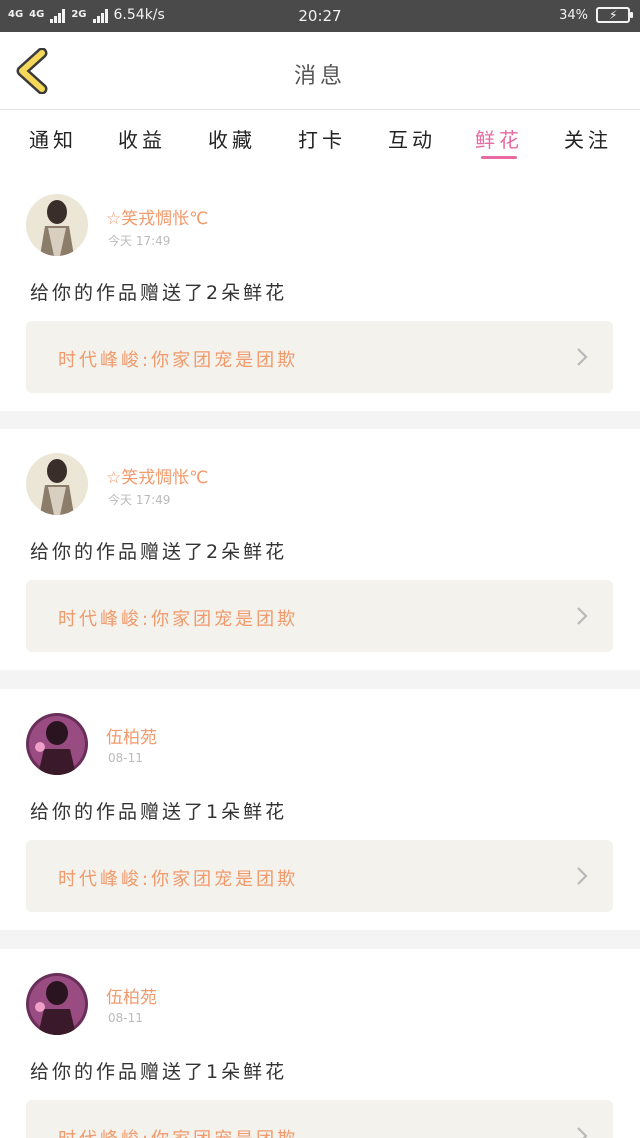 This screenshot has height=1138, width=640. What do you see at coordinates (319, 76) in the screenshot?
I see `page-title: 消息` at bounding box center [319, 76].